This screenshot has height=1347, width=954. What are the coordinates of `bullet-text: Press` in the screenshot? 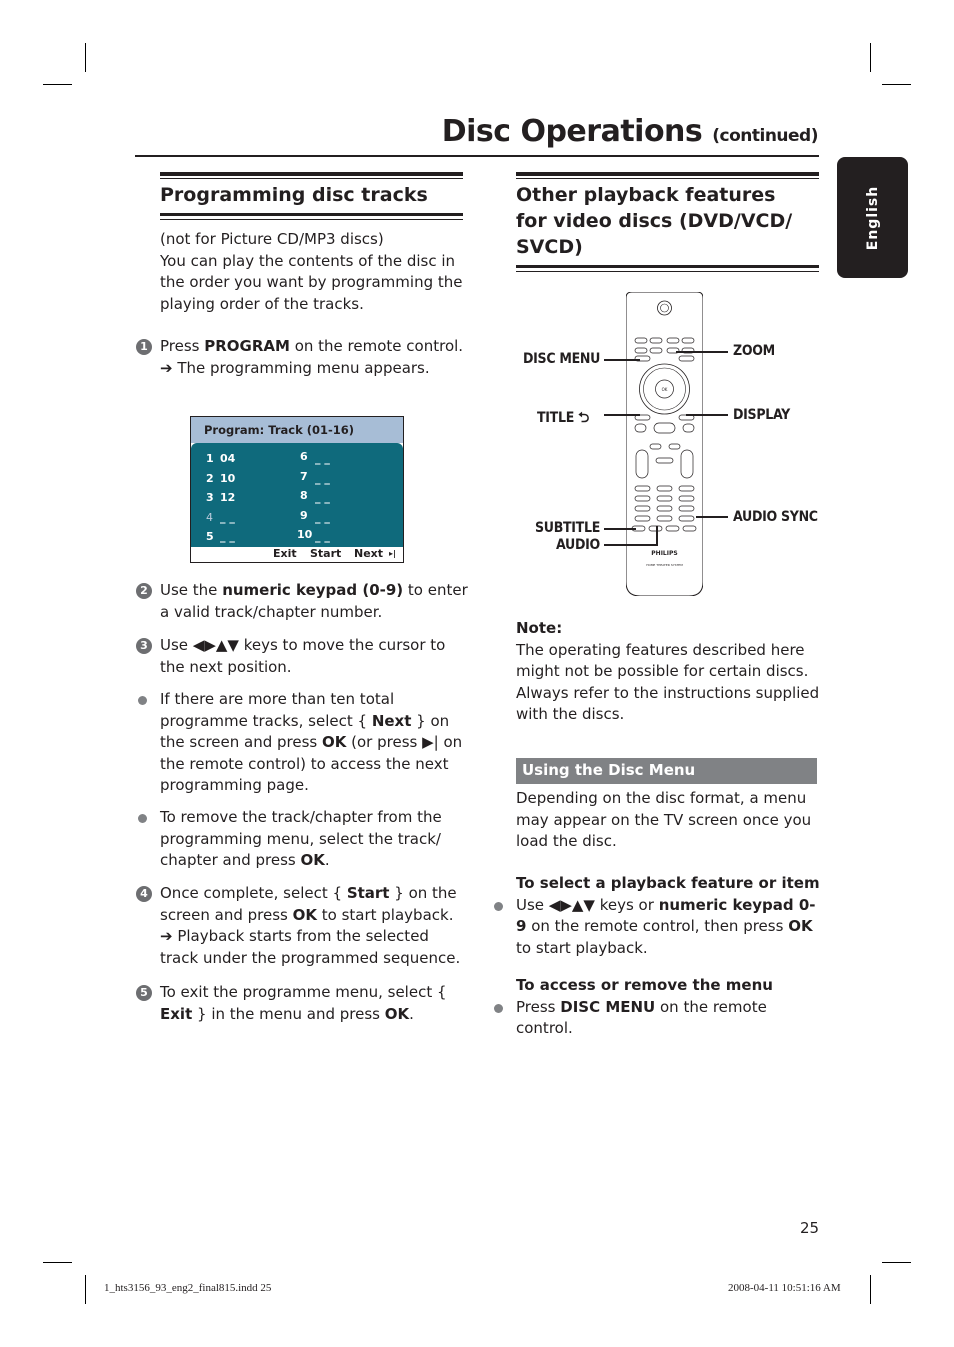 It's located at (538, 1006).